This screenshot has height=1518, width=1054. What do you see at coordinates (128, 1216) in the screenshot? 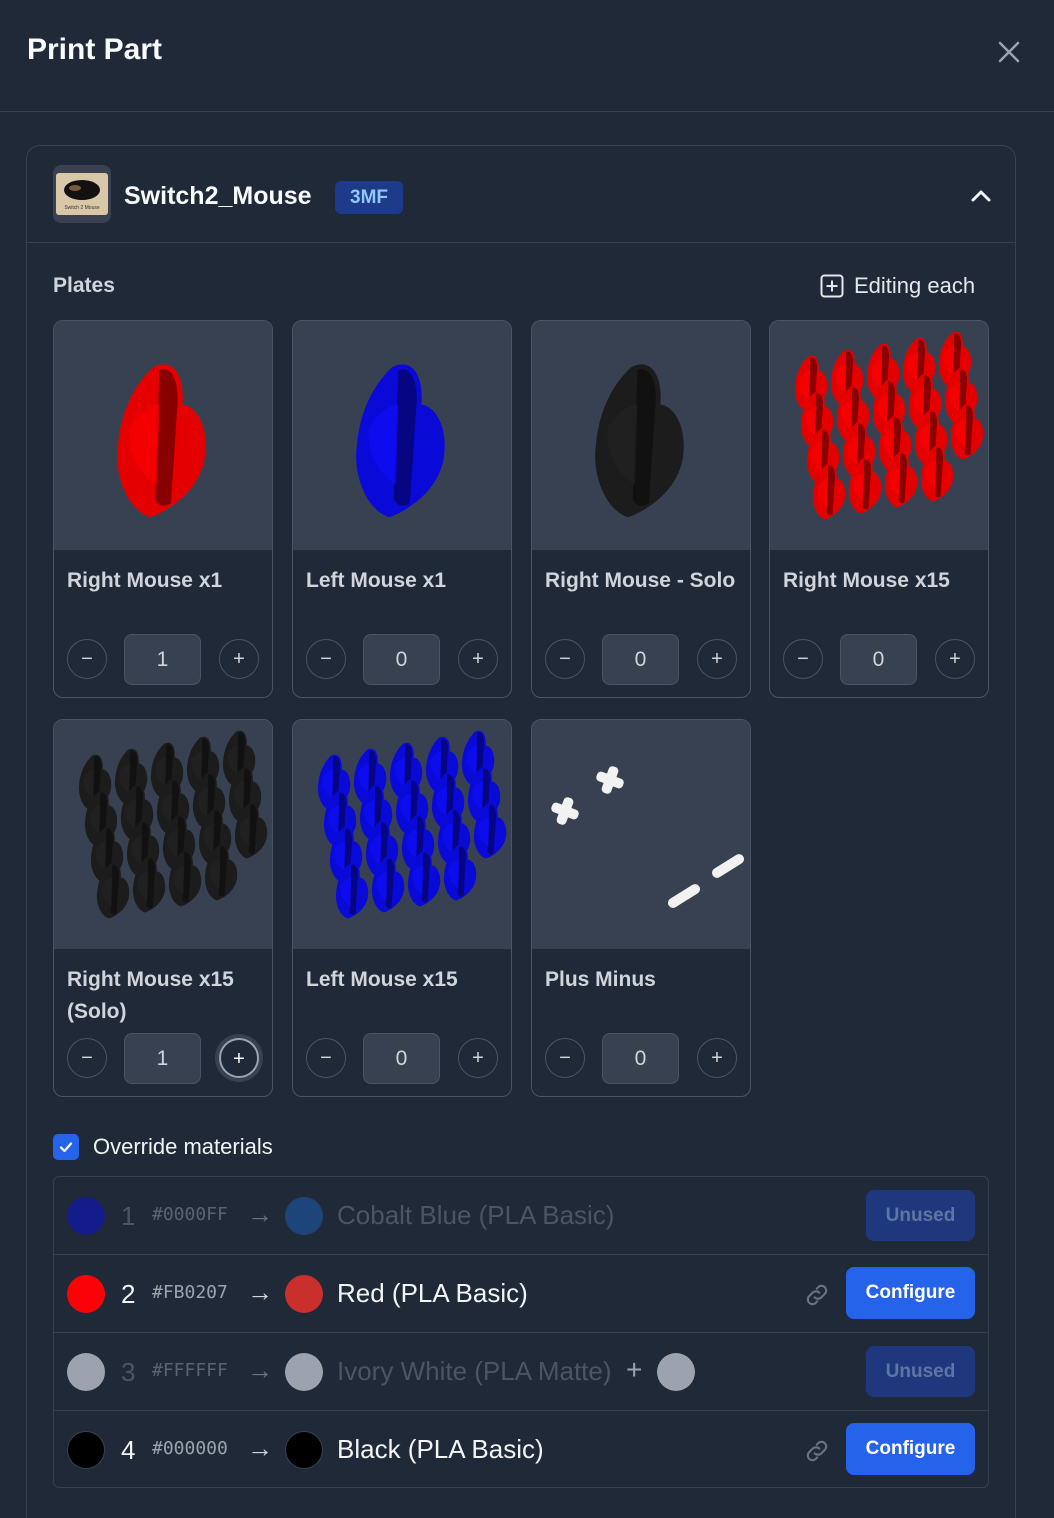
I see `material-index: 1` at bounding box center [128, 1216].